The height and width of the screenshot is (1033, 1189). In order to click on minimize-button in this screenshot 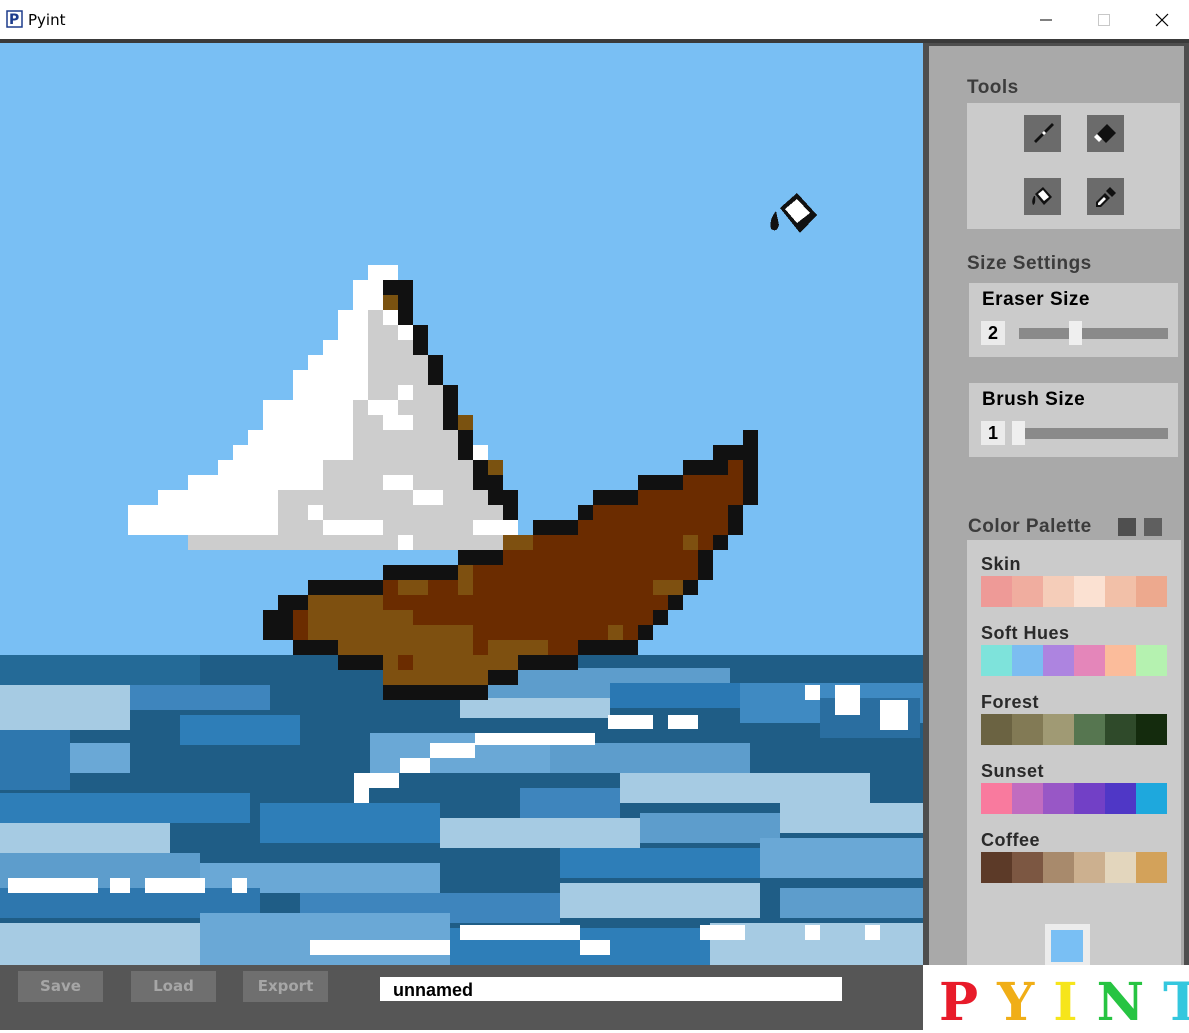, I will do `click(1046, 19)`.